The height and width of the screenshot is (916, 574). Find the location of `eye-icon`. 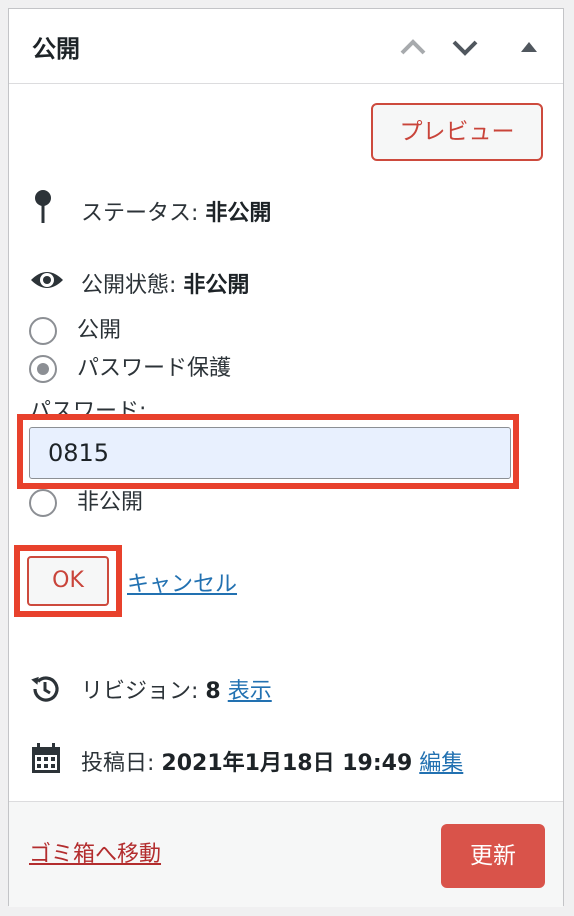

eye-icon is located at coordinates (47, 280).